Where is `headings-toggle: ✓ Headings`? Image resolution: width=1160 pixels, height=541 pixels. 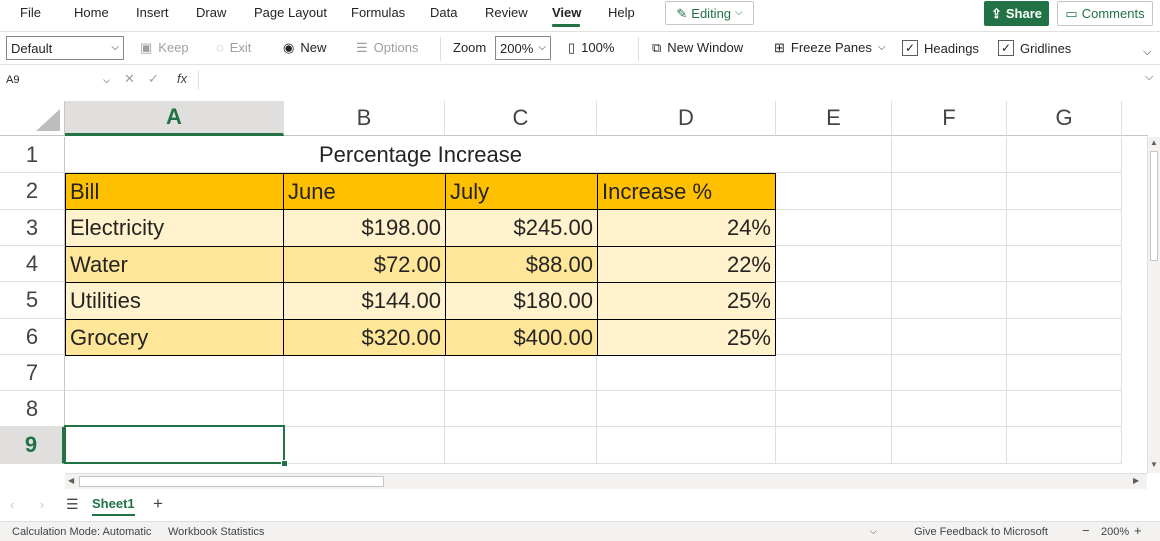 headings-toggle: ✓ Headings is located at coordinates (940, 48).